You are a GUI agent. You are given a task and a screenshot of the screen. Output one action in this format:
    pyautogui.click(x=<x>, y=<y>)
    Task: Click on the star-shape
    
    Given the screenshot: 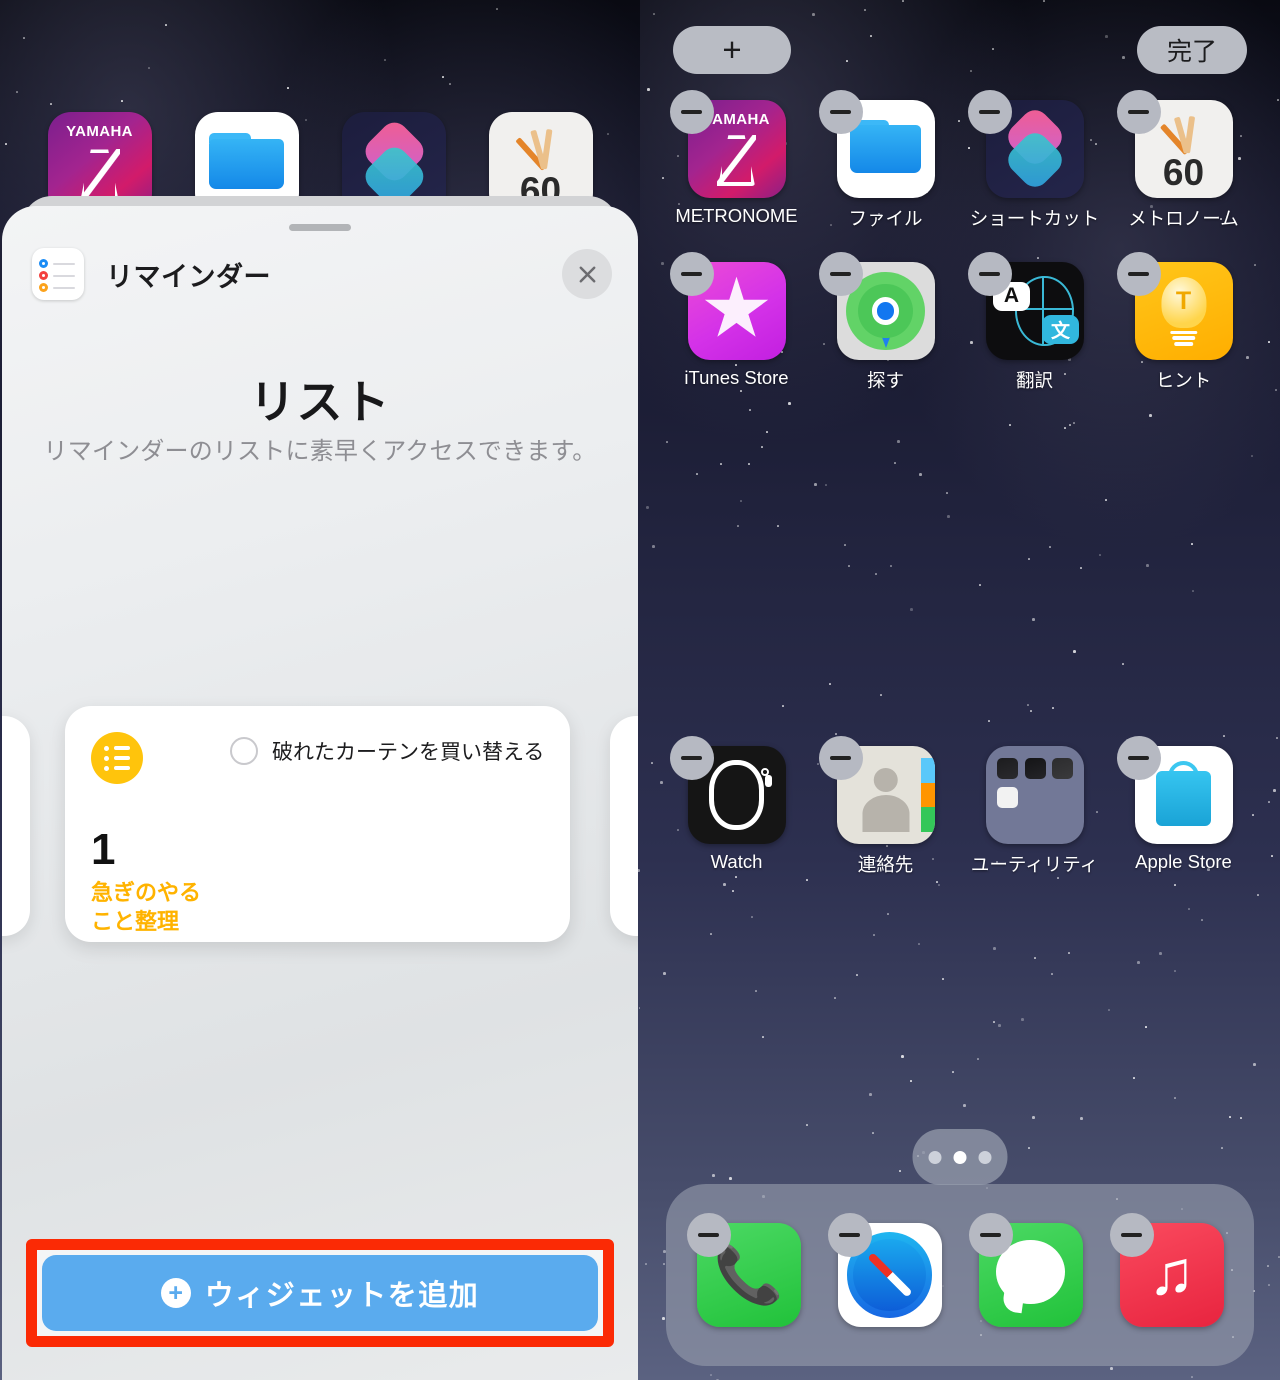 What is the action you would take?
    pyautogui.click(x=736, y=306)
    